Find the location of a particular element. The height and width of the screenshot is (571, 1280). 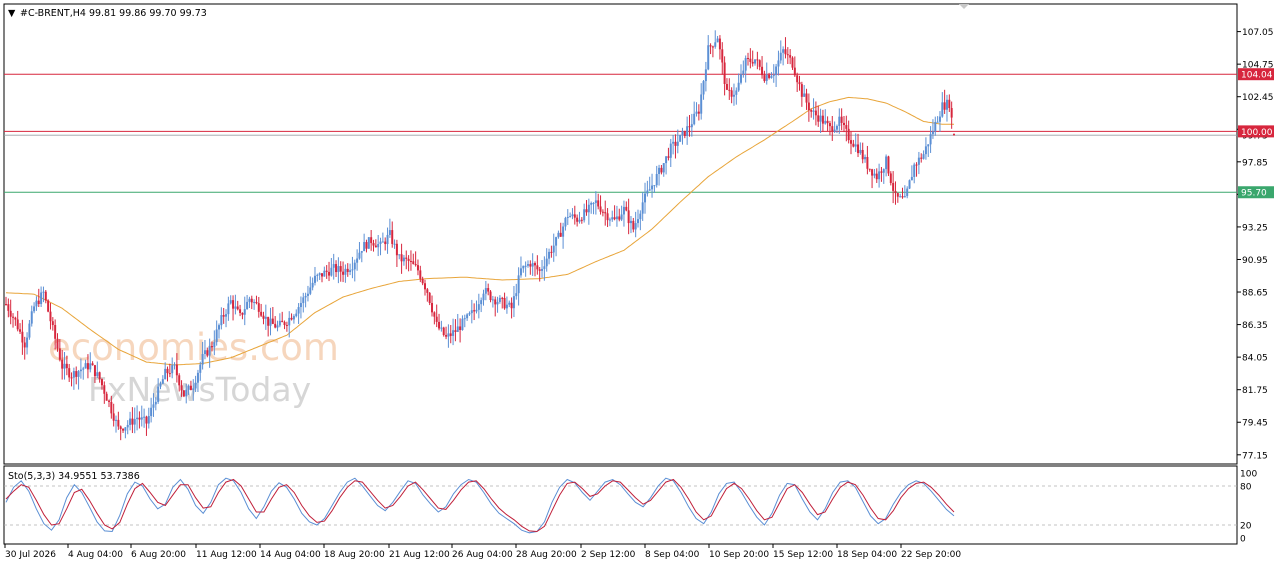

x-tick-label: 18 Sep 04:00 is located at coordinates (867, 555).